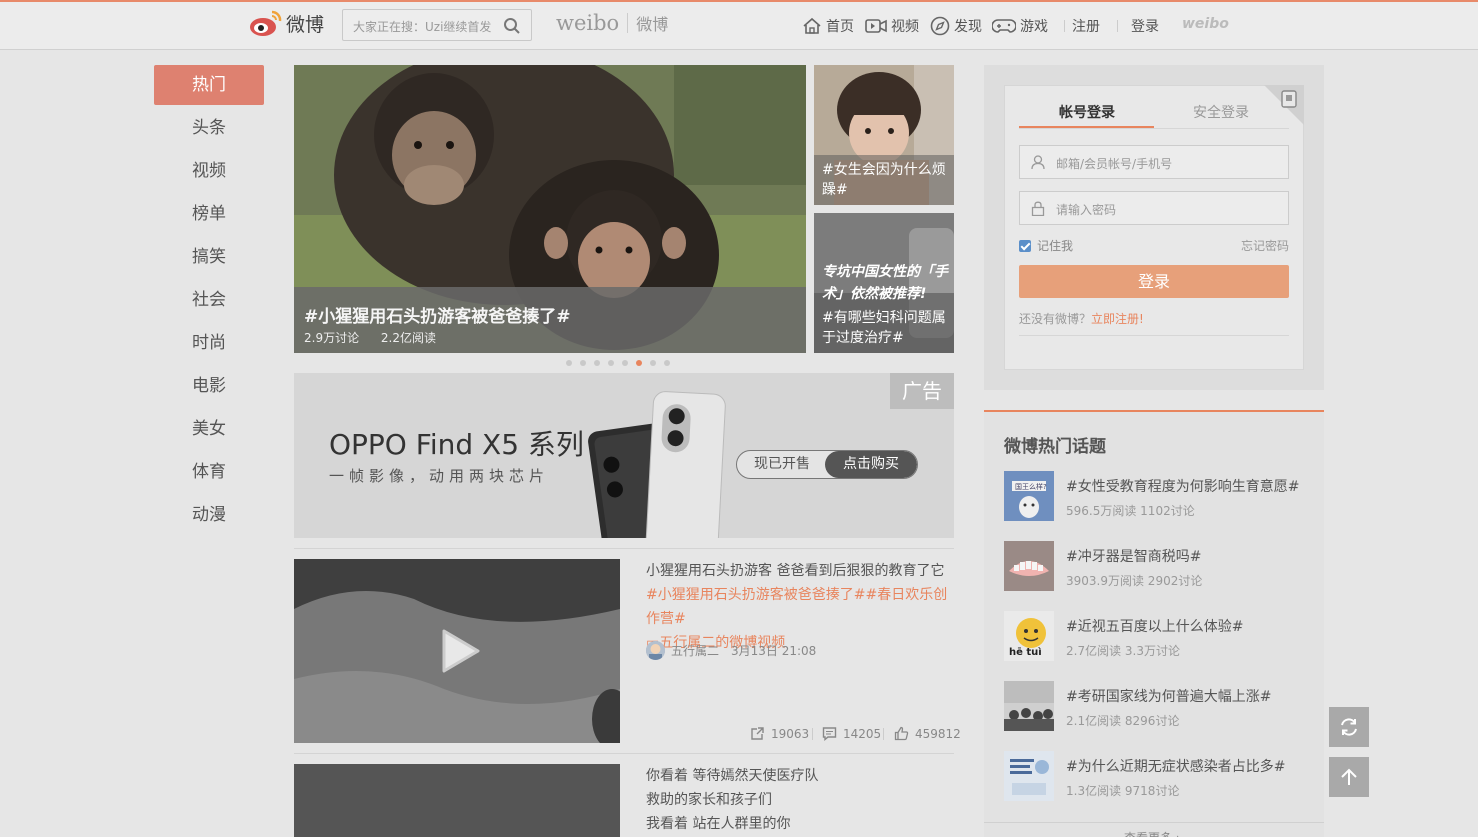  I want to click on hot-topic-thumb: hē tuì, so click(1029, 636).